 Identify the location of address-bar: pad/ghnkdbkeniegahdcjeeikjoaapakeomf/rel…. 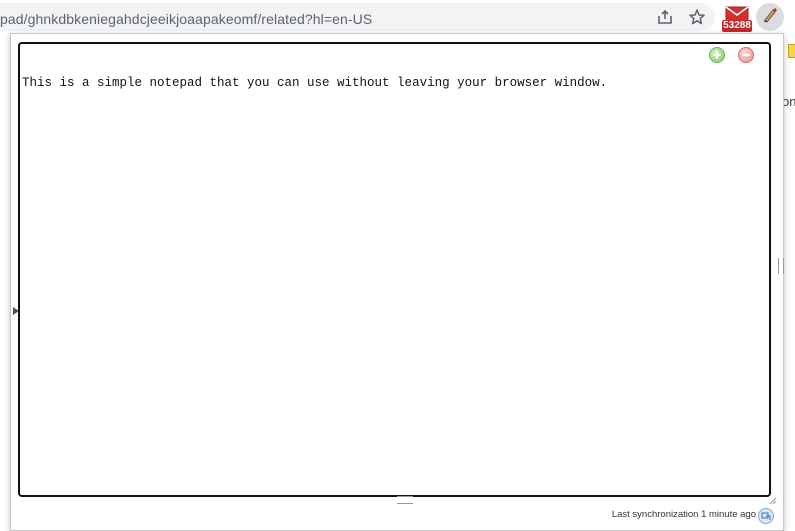
(357, 17).